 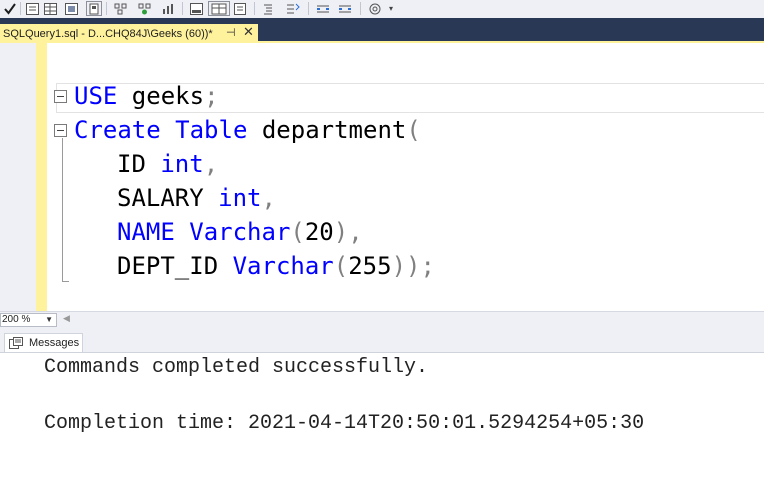 What do you see at coordinates (139, 164) in the screenshot?
I see `identifier: ID` at bounding box center [139, 164].